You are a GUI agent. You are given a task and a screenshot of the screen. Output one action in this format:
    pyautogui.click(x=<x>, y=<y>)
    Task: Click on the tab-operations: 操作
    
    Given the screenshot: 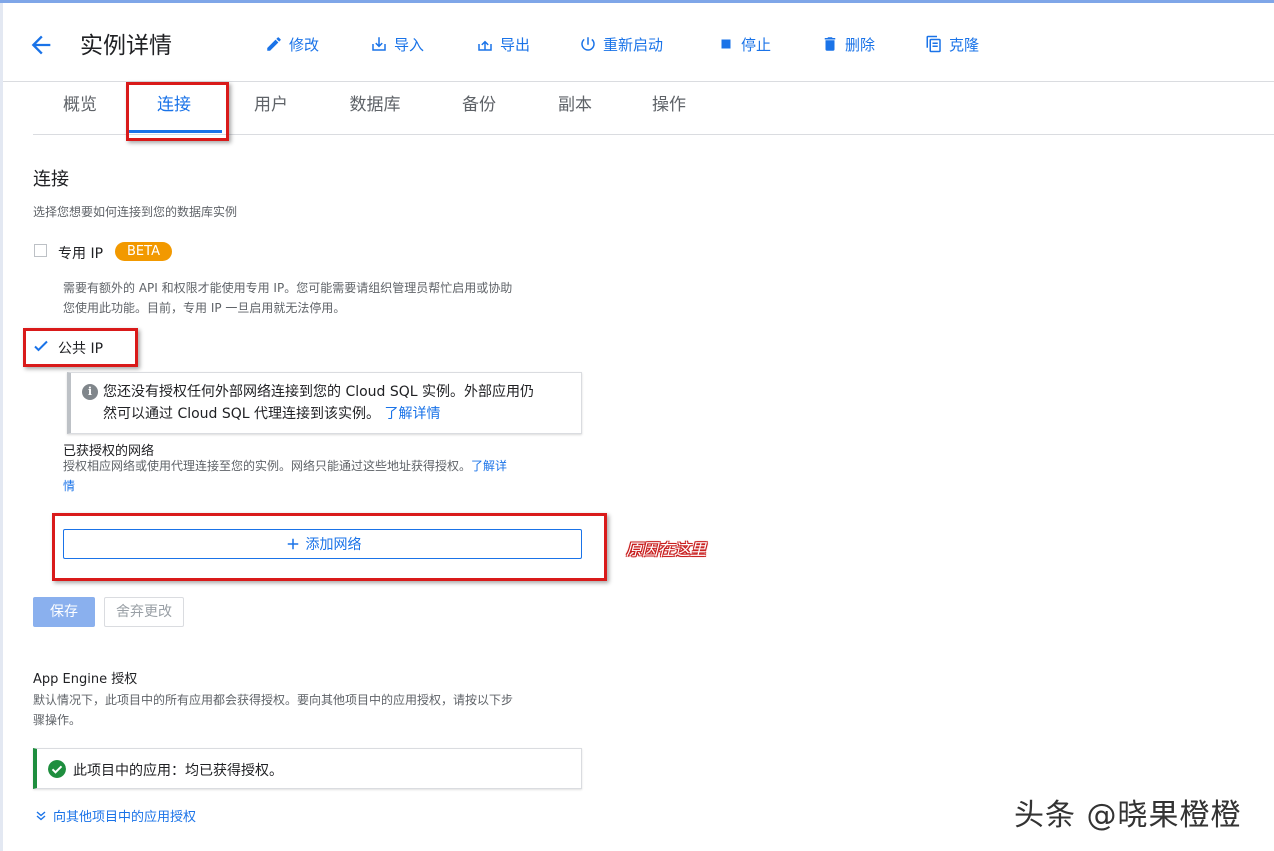 What is the action you would take?
    pyautogui.click(x=669, y=107)
    